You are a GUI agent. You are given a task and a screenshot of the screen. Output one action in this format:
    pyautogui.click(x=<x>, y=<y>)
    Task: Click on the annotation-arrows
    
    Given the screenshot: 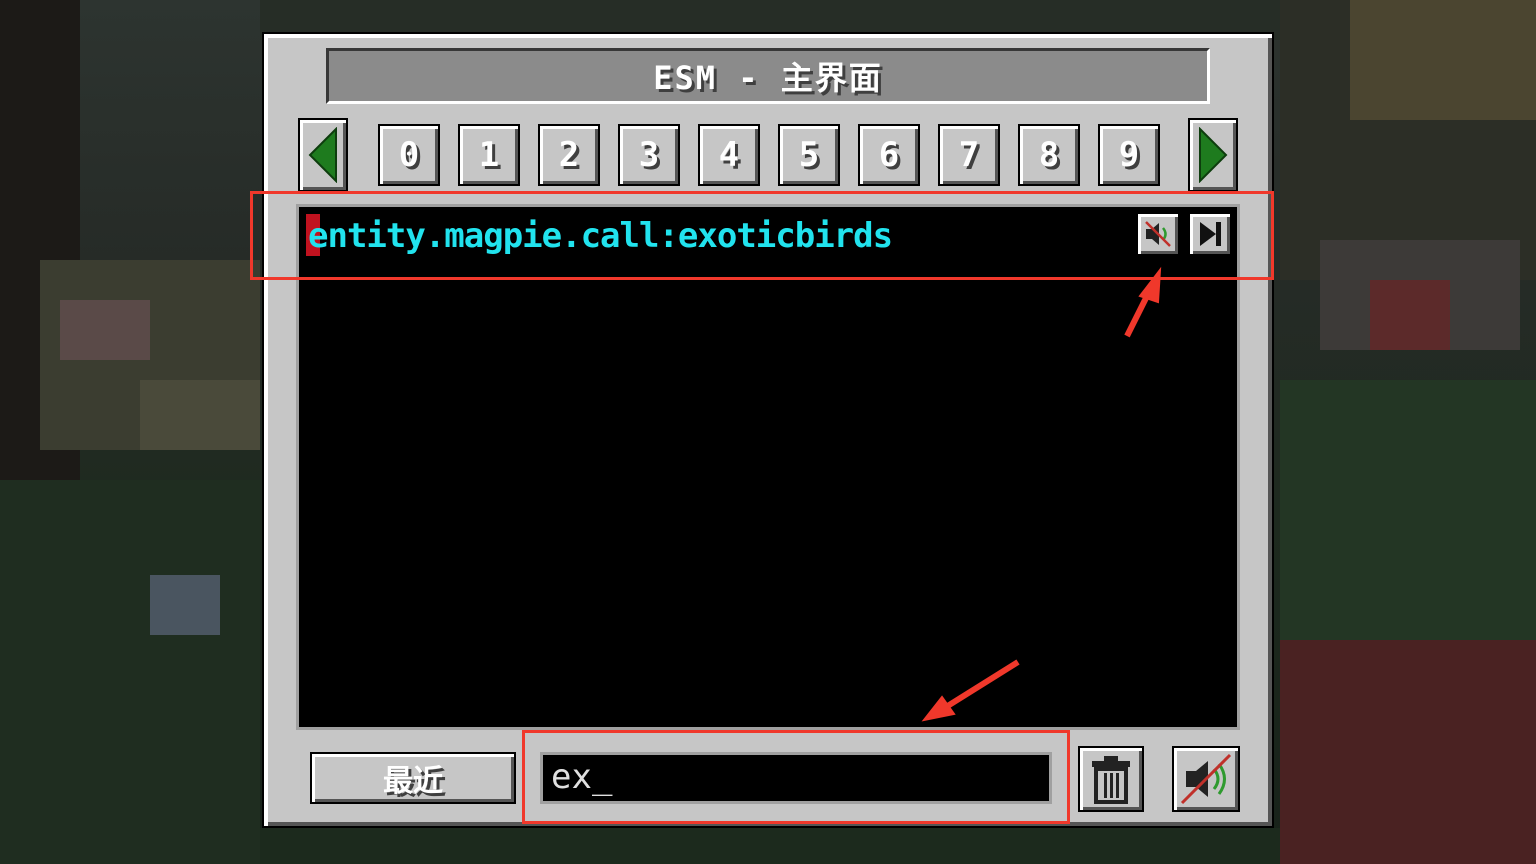 What is the action you would take?
    pyautogui.click(x=1041, y=494)
    